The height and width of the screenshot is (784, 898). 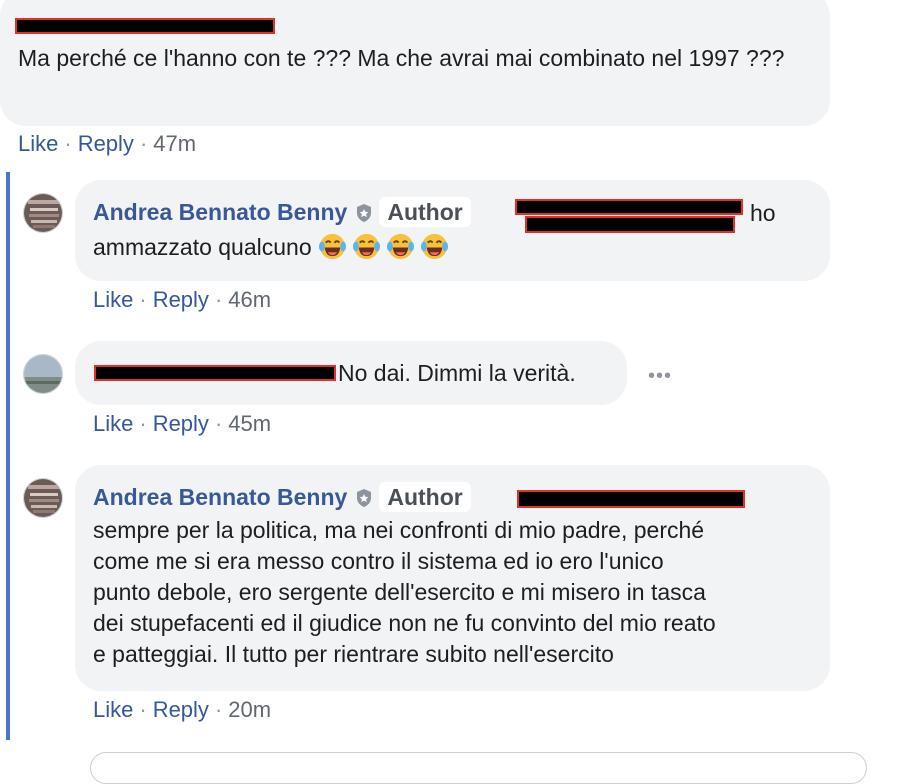 What do you see at coordinates (660, 376) in the screenshot?
I see `more-horizontal-icon: •••` at bounding box center [660, 376].